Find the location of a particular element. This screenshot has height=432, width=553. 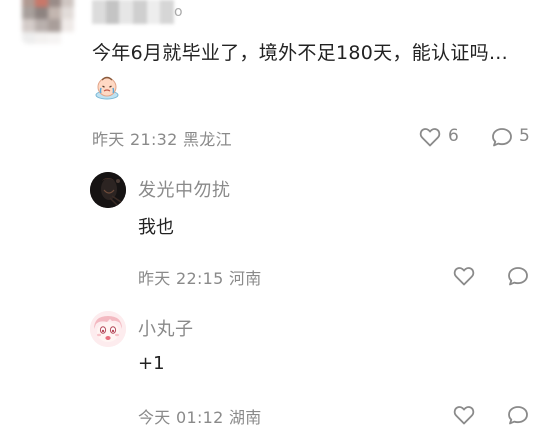

comment-time: 昨天 21:32 is located at coordinates (135, 139).